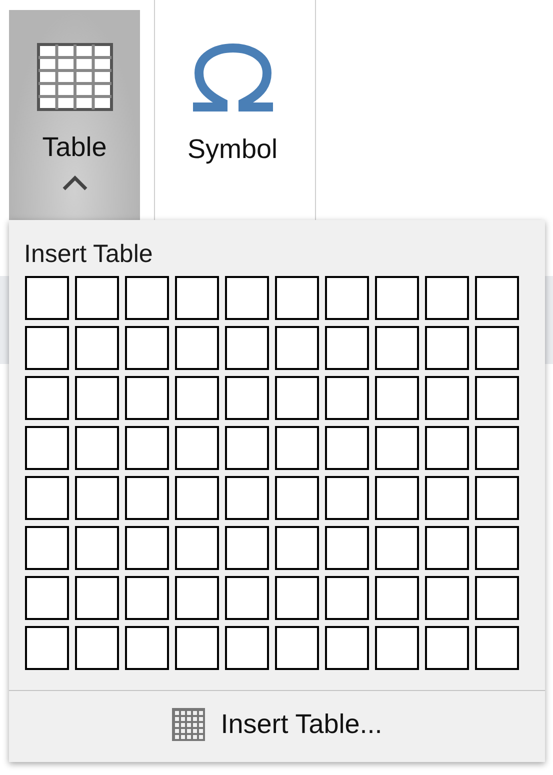  I want to click on symbol-button: Symbol, so click(232, 116).